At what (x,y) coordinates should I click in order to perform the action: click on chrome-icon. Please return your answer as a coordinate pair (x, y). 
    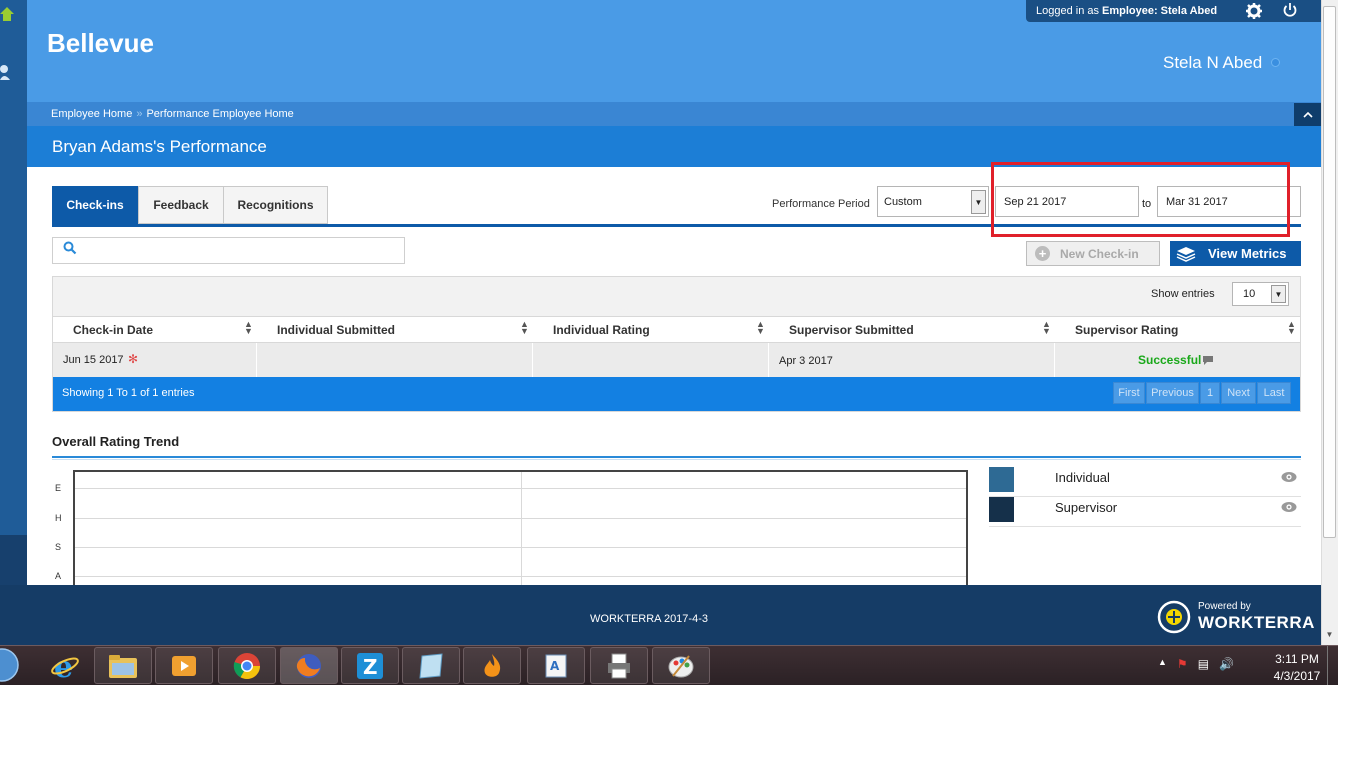
    Looking at the image, I should click on (247, 665).